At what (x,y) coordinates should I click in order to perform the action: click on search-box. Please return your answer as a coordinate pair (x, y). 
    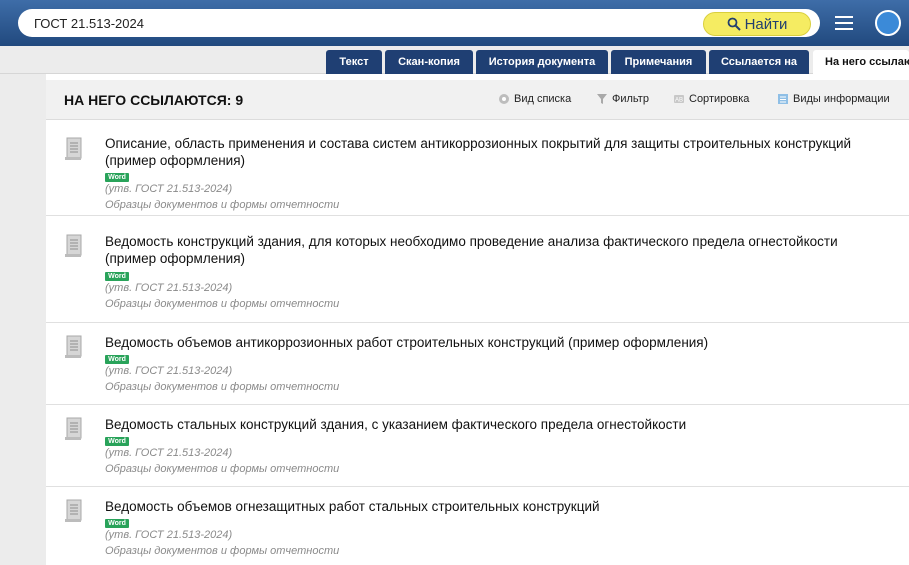
    Looking at the image, I should click on (419, 23).